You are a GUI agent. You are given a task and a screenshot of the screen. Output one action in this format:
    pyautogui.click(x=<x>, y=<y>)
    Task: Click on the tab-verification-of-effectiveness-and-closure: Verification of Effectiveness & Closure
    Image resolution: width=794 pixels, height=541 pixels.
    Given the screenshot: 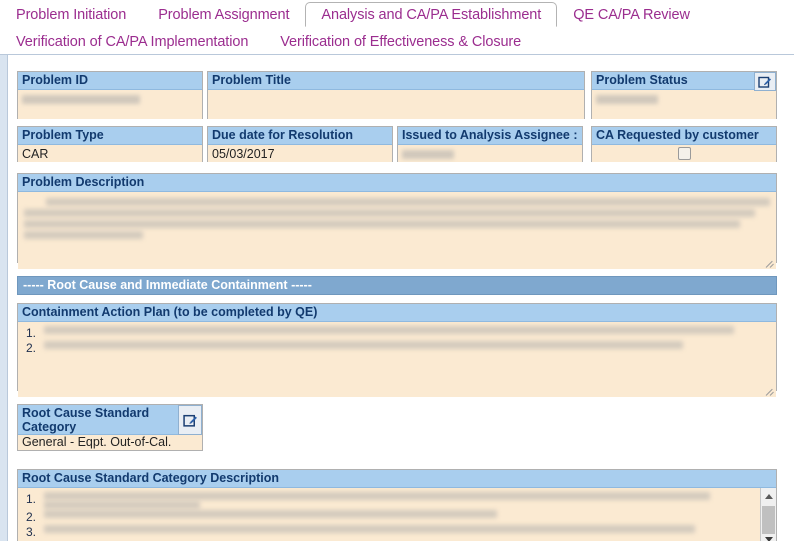 What is the action you would take?
    pyautogui.click(x=400, y=41)
    